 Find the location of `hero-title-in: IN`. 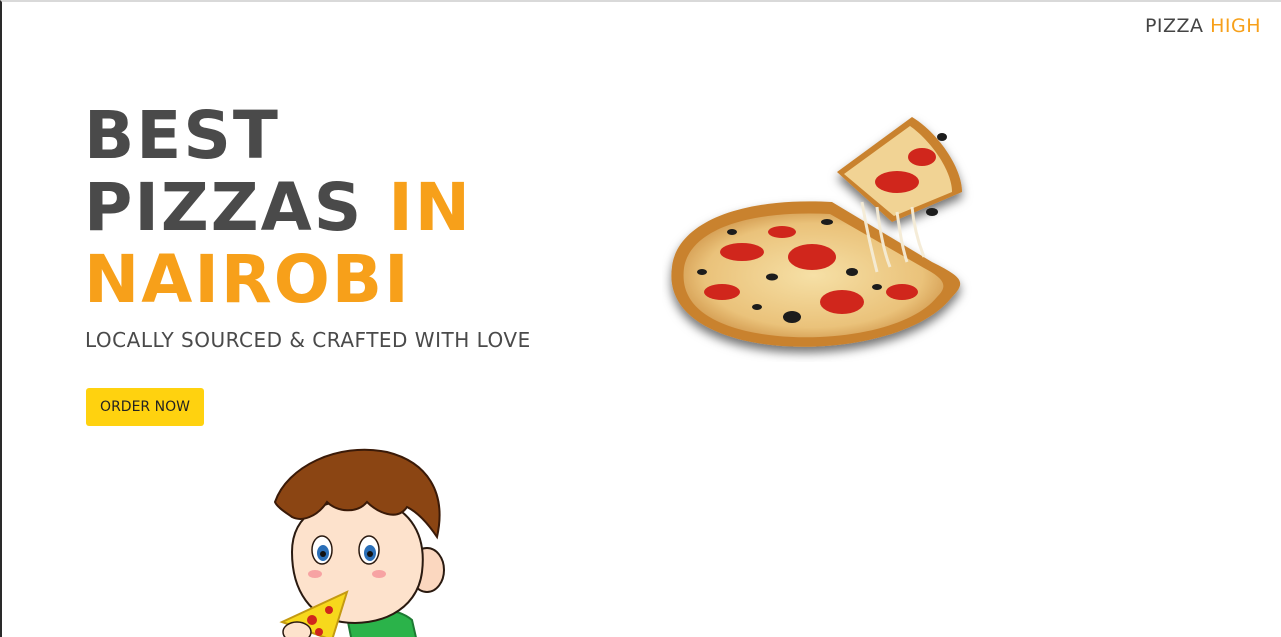

hero-title-in: IN is located at coordinates (430, 207).